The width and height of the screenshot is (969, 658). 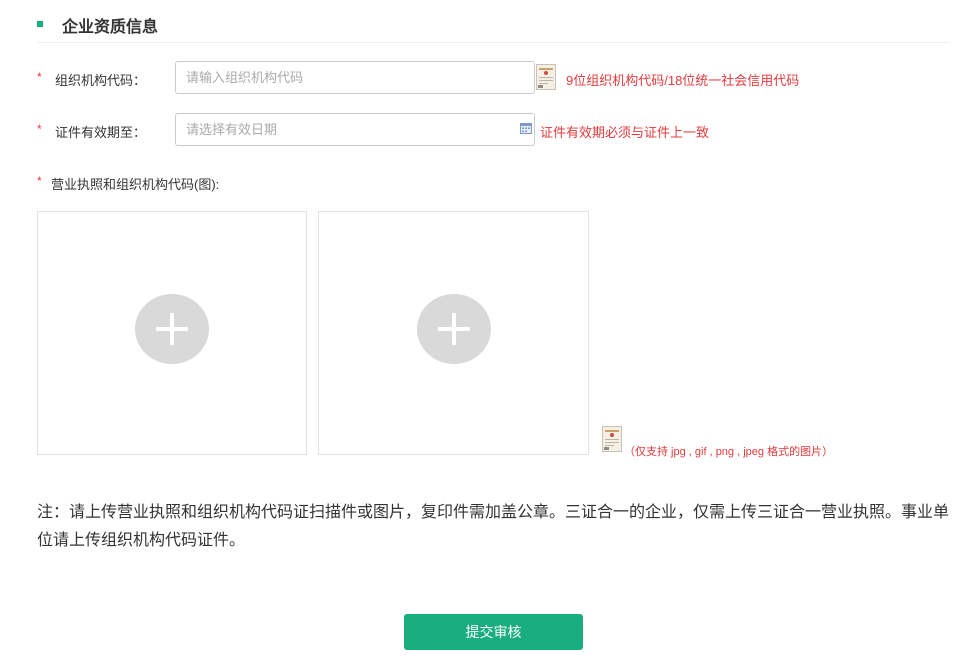 What do you see at coordinates (40, 24) in the screenshot?
I see `section-marker-icon` at bounding box center [40, 24].